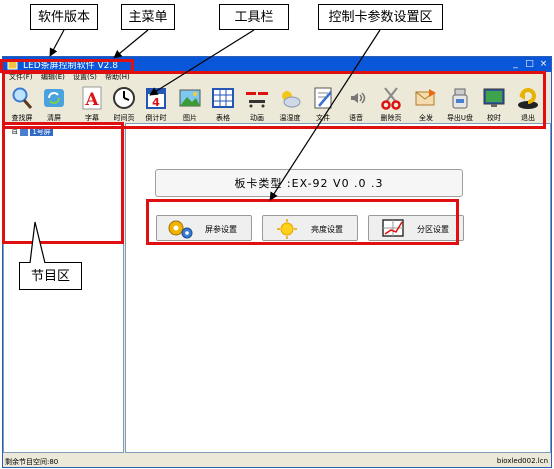 This screenshot has width=554, height=469. Describe the element at coordinates (529, 64) in the screenshot. I see `maximize-button: □` at that location.